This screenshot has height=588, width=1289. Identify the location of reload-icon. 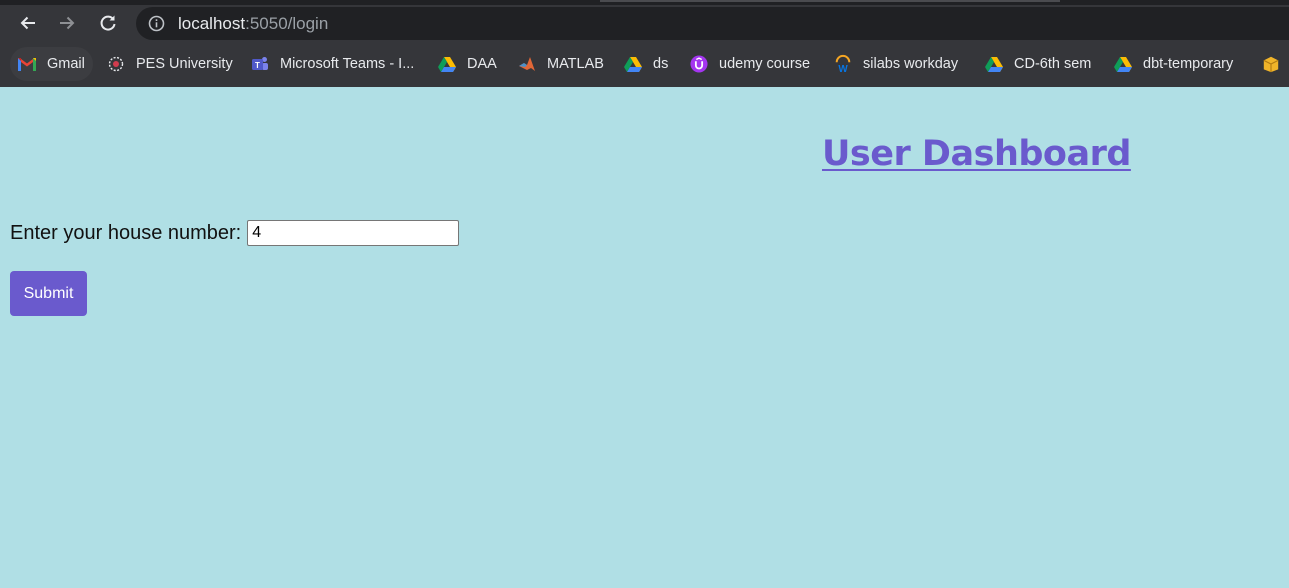
(108, 23).